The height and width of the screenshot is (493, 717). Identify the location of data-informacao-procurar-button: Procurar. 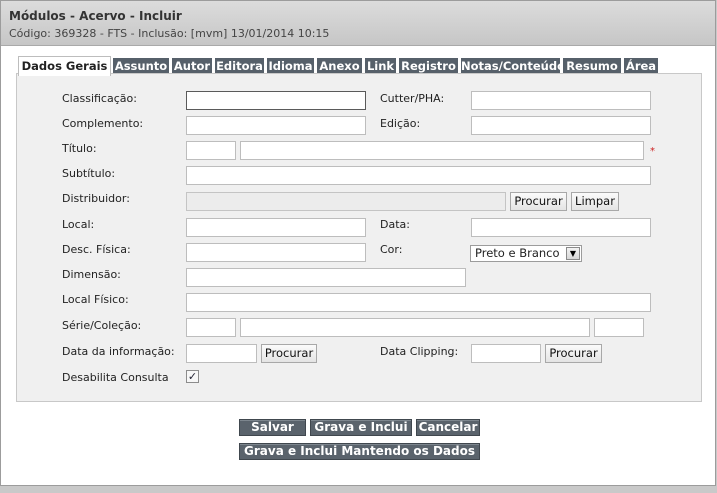
(289, 353).